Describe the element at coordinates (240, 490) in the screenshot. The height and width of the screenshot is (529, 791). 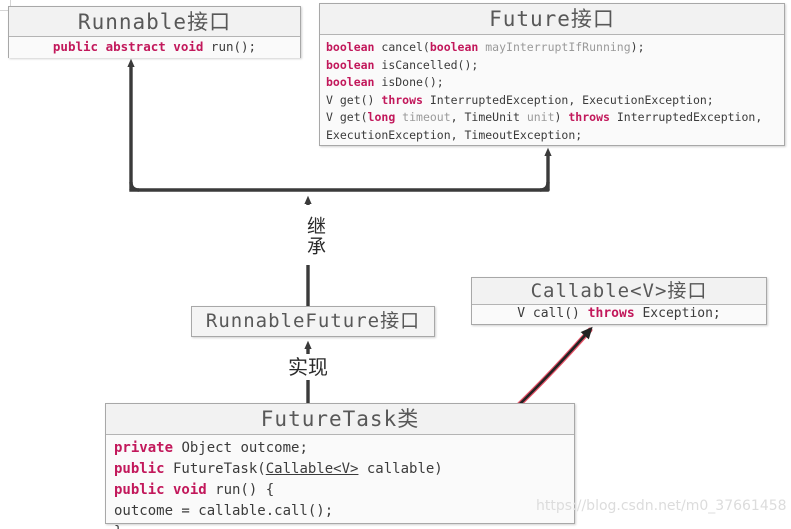
I see `method-signature-futuretask-run: run() {` at that location.